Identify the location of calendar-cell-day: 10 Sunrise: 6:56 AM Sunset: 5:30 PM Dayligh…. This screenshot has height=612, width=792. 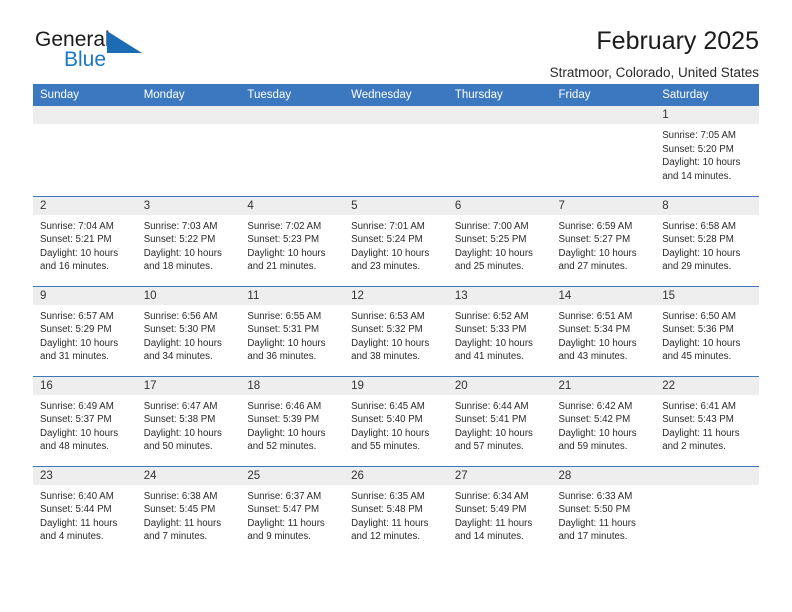
(188, 330).